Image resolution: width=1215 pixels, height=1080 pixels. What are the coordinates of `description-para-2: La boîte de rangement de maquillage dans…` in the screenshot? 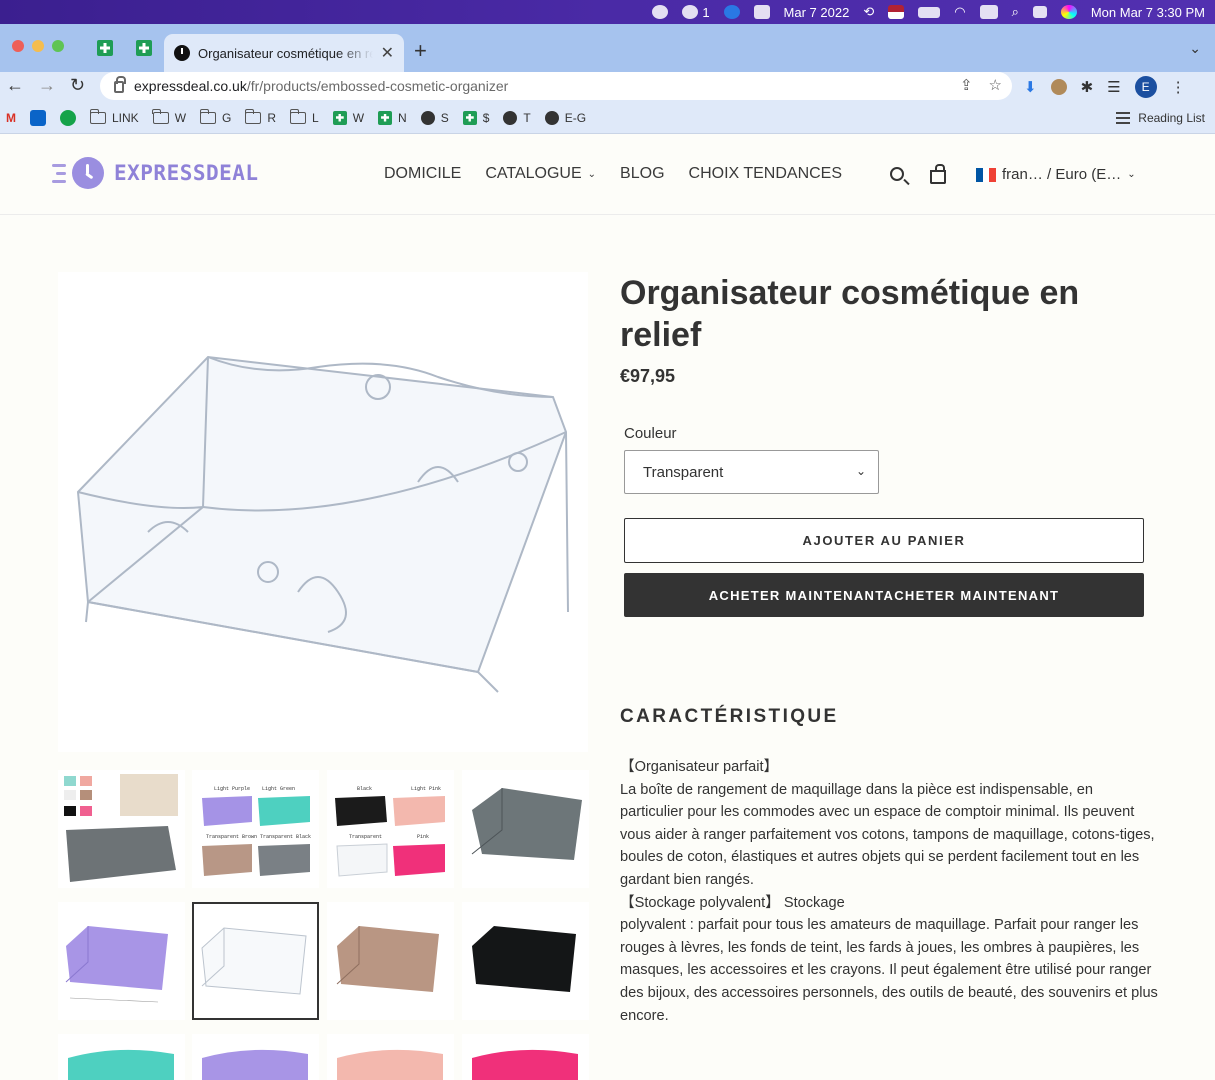 It's located at (887, 834).